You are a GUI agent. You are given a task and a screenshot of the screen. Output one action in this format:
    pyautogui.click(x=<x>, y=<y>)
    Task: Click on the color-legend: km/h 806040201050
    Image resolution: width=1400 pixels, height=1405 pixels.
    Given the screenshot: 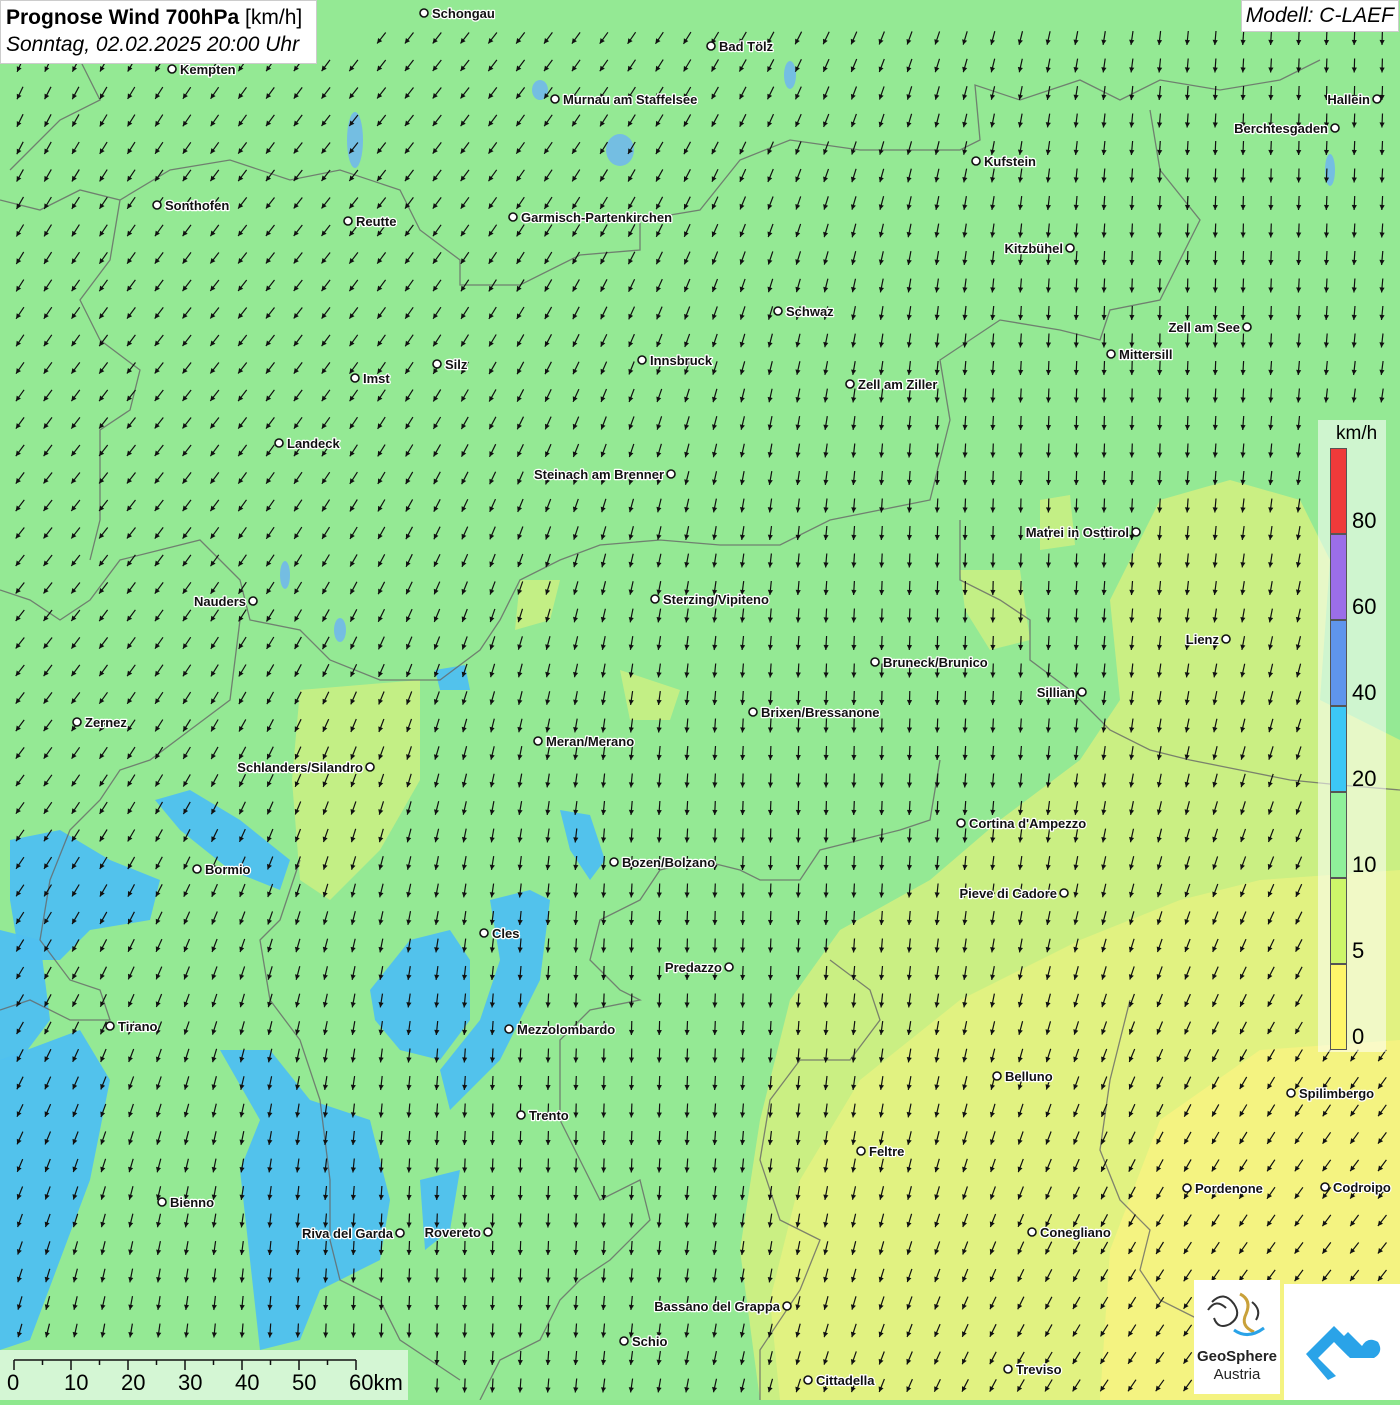 What is the action you would take?
    pyautogui.click(x=1352, y=736)
    